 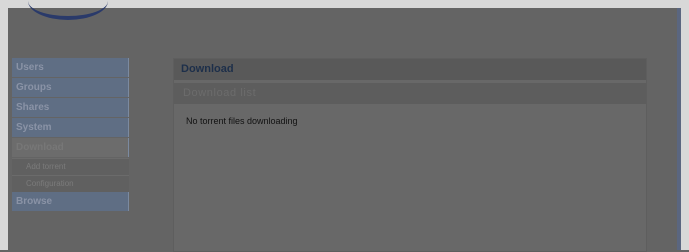 What do you see at coordinates (68, 10) in the screenshot?
I see `logo` at bounding box center [68, 10].